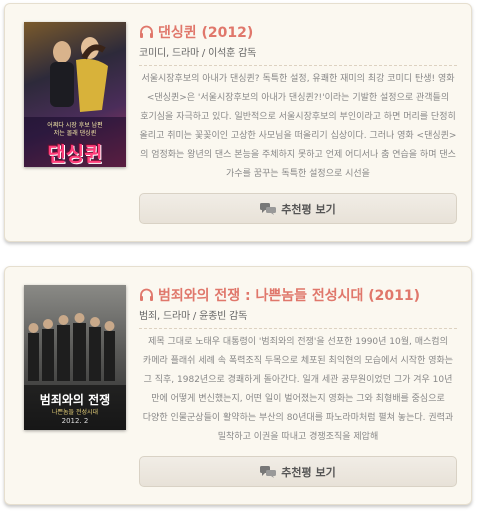  I want to click on poster-subtitle: 나쁜놈들 전성시대, so click(75, 412).